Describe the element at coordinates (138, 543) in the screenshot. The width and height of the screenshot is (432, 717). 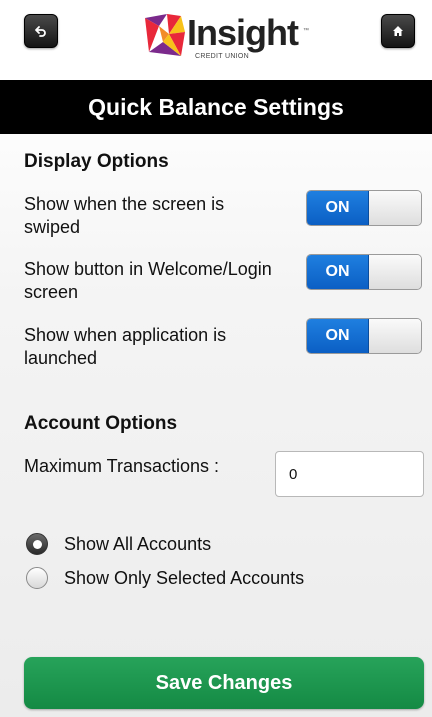
I see `radio-label: Show All Accounts` at that location.